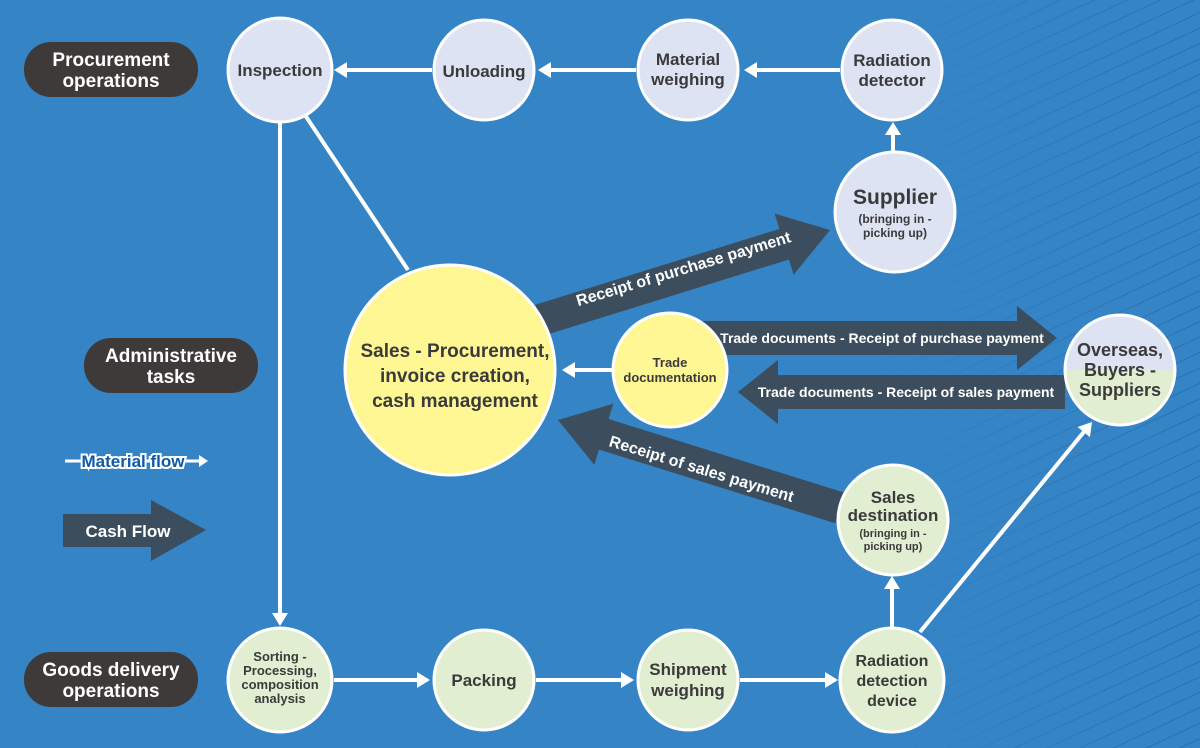 The image size is (1200, 748). What do you see at coordinates (356, 192) in the screenshot?
I see `inspection-to-admin-line` at bounding box center [356, 192].